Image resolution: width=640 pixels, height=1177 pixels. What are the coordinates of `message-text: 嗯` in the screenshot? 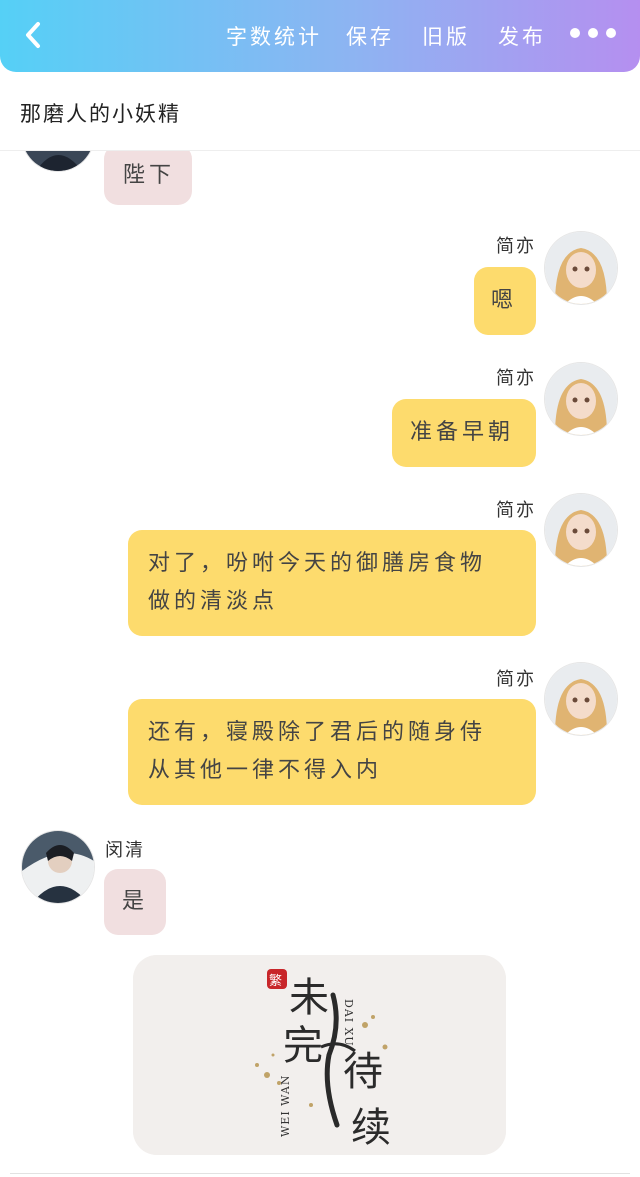 It's located at (504, 300).